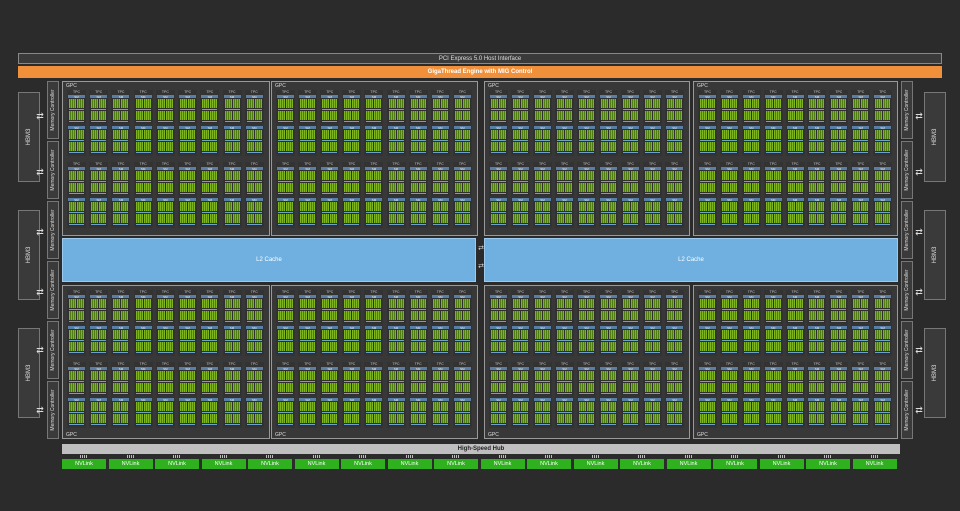  Describe the element at coordinates (919, 116) in the screenshot. I see `bidirectional-arrow-icon: ⇄` at that location.